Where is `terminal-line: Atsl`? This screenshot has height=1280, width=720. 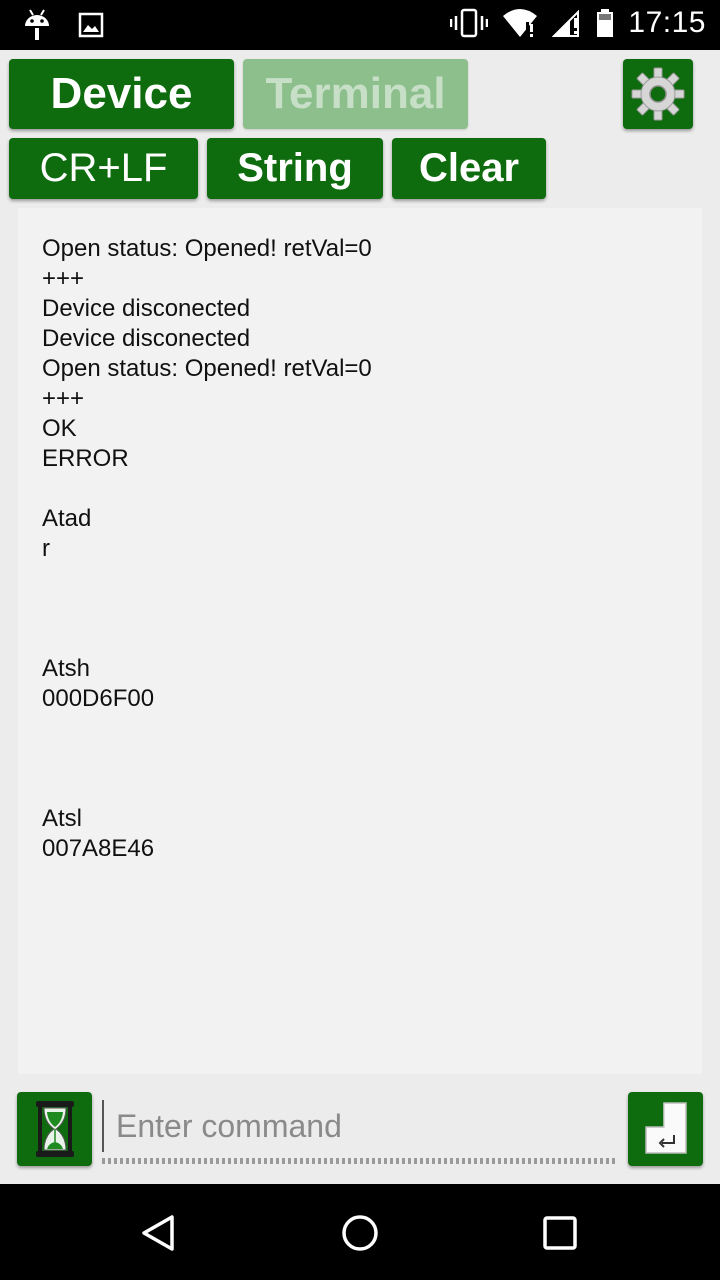 terminal-line: Atsl is located at coordinates (62, 818).